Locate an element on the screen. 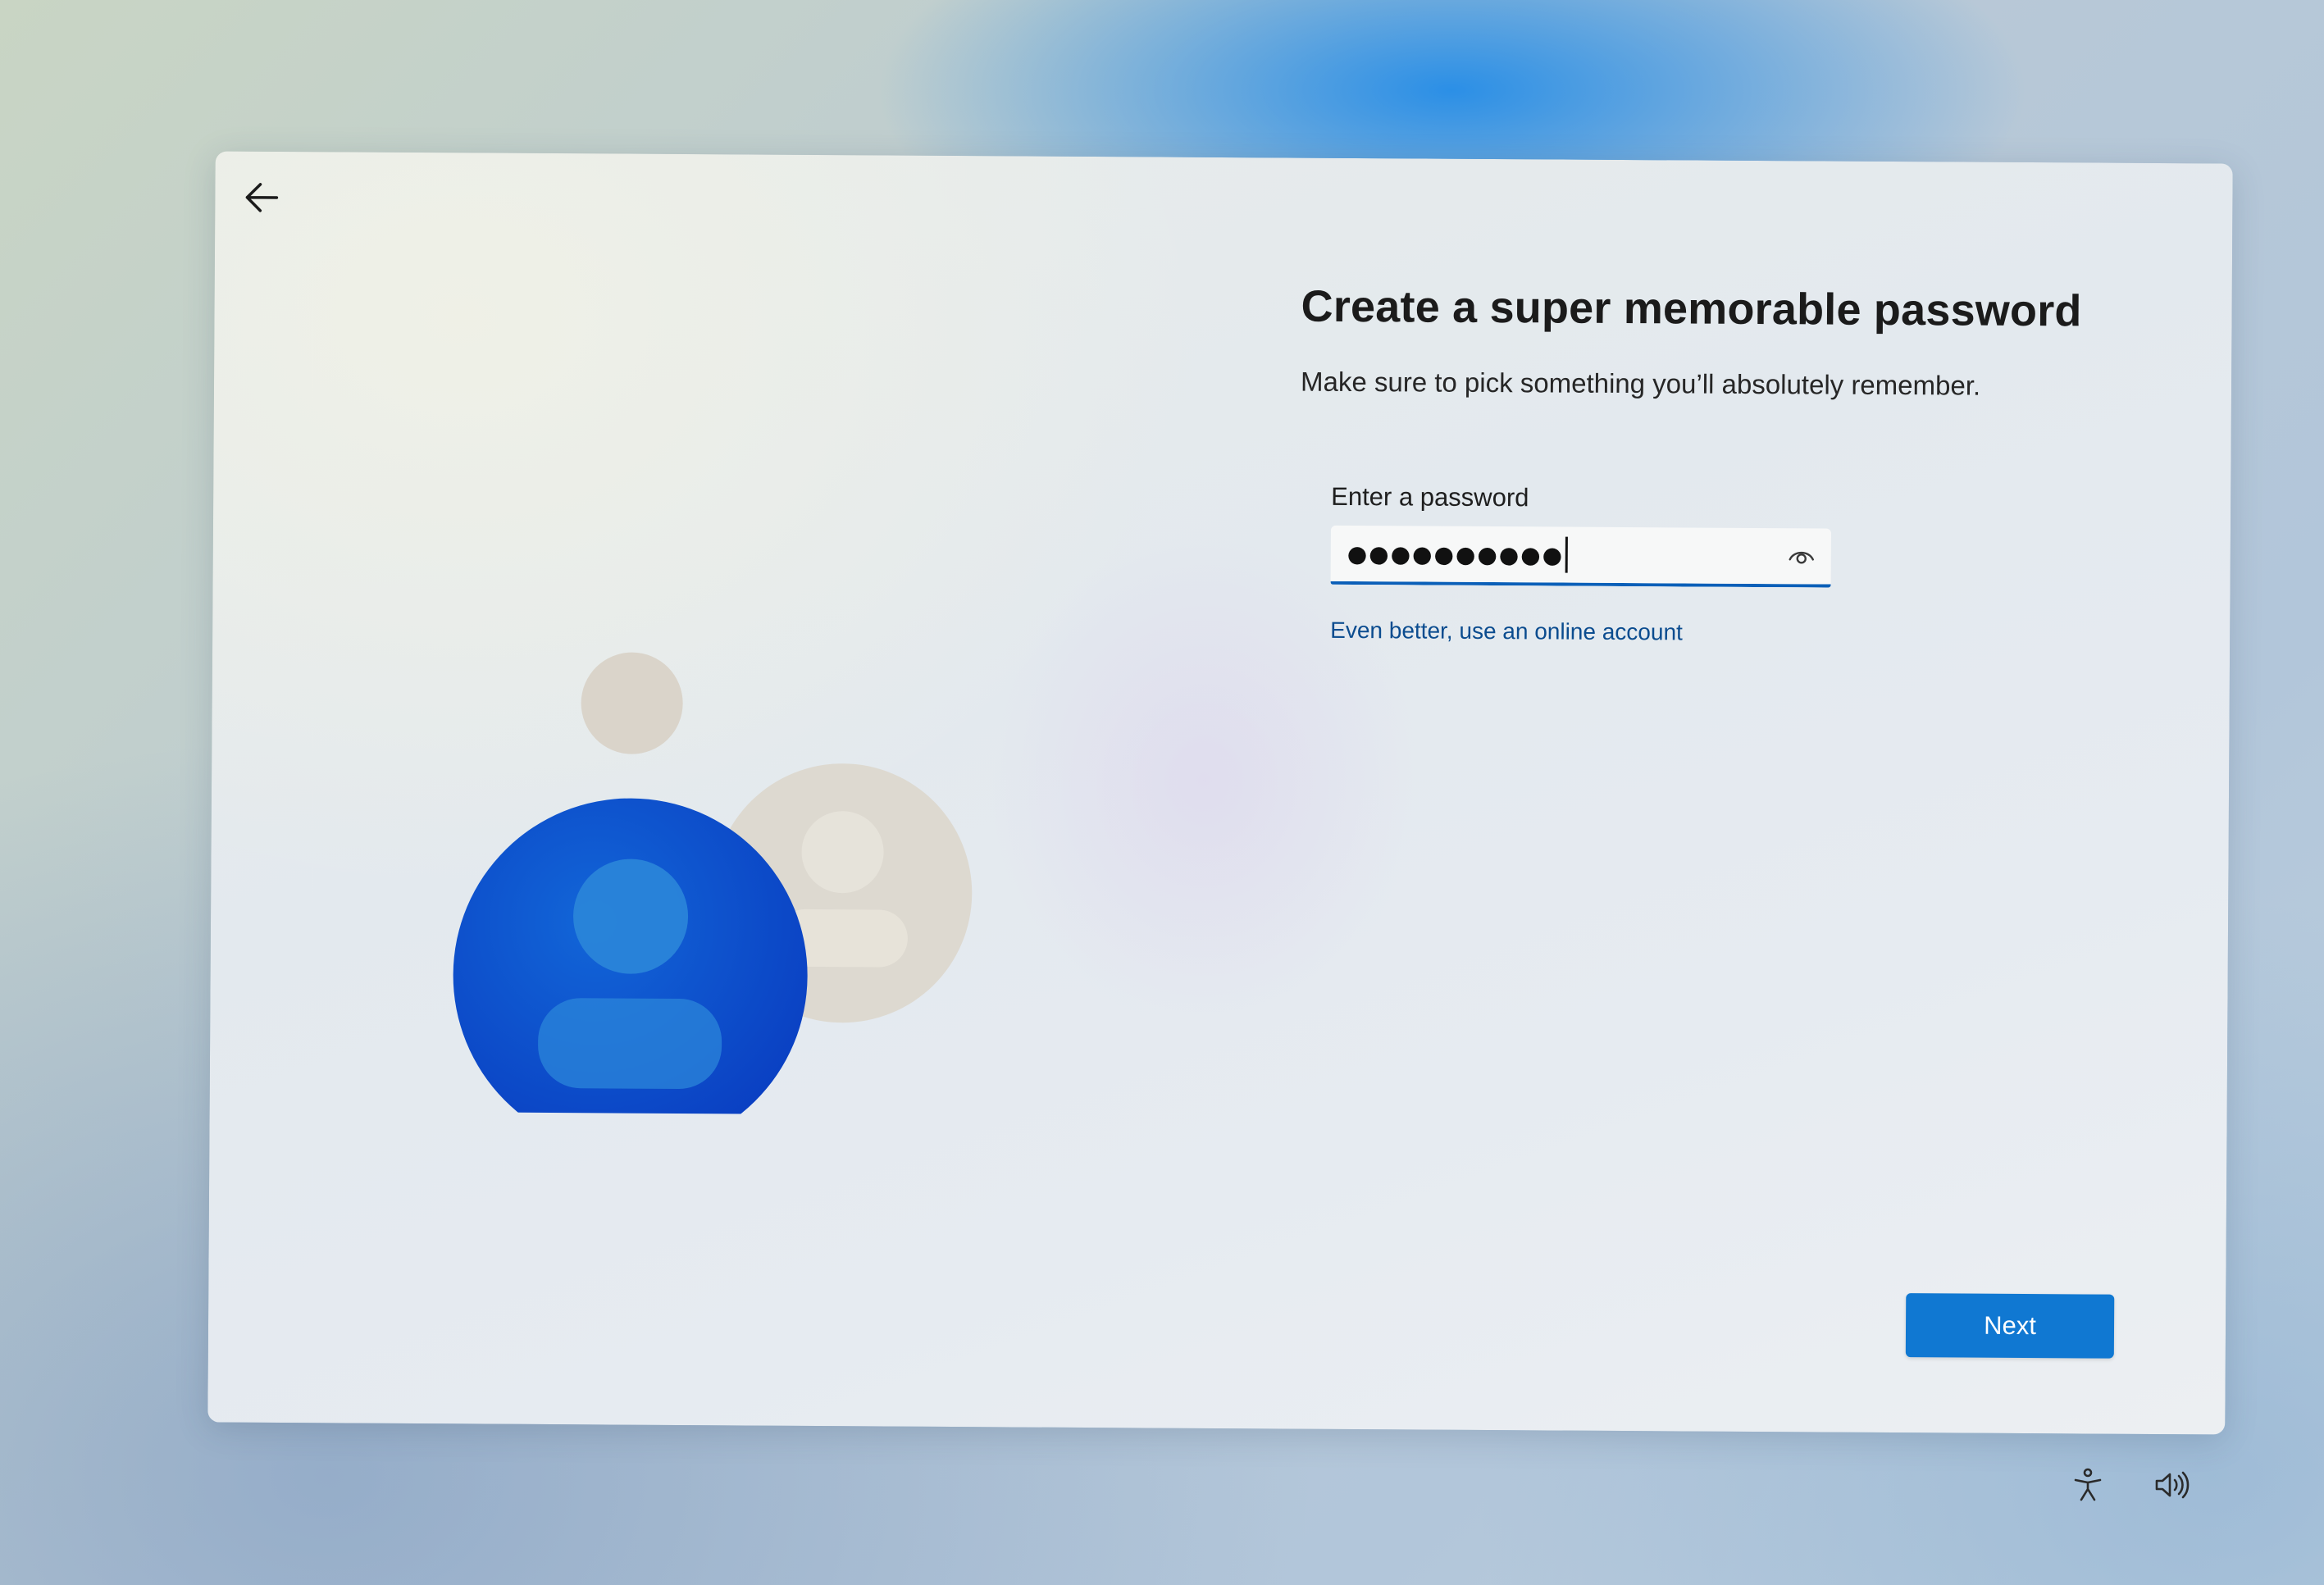  user-account-illustration is located at coordinates (703, 846).